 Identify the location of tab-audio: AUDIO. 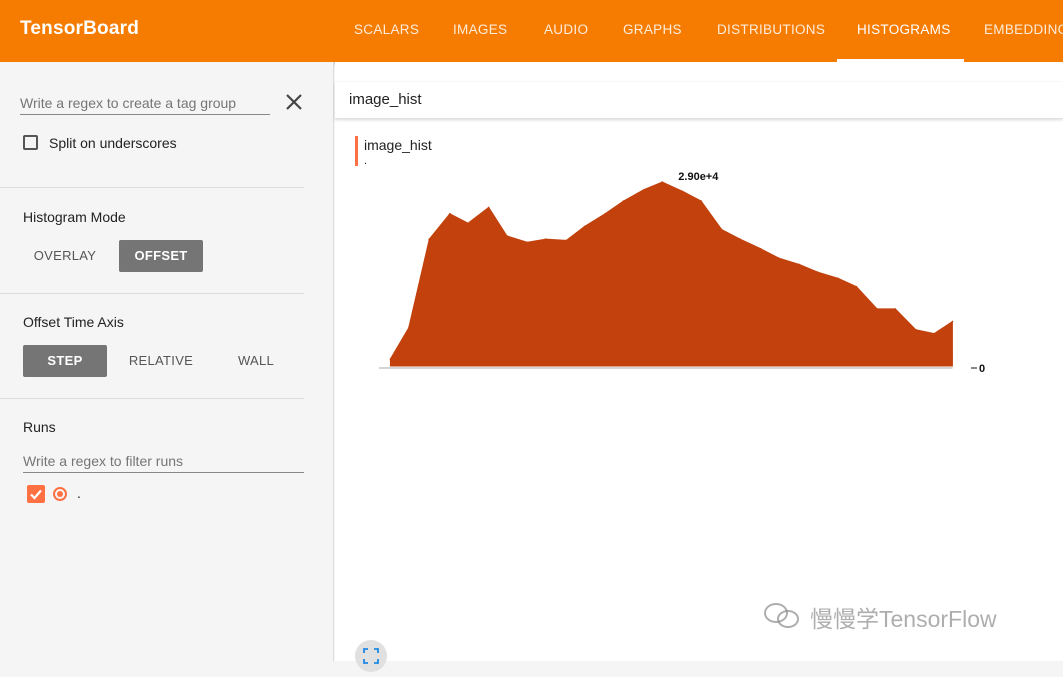
(566, 31).